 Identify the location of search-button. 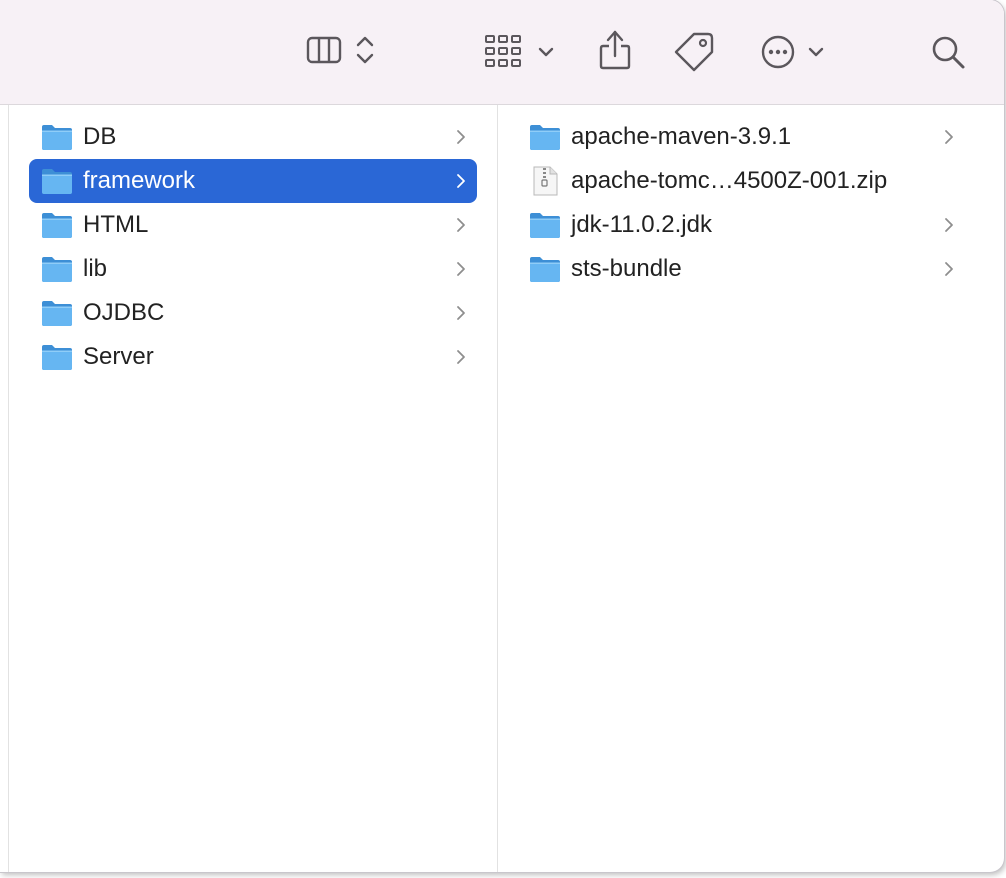
(948, 52).